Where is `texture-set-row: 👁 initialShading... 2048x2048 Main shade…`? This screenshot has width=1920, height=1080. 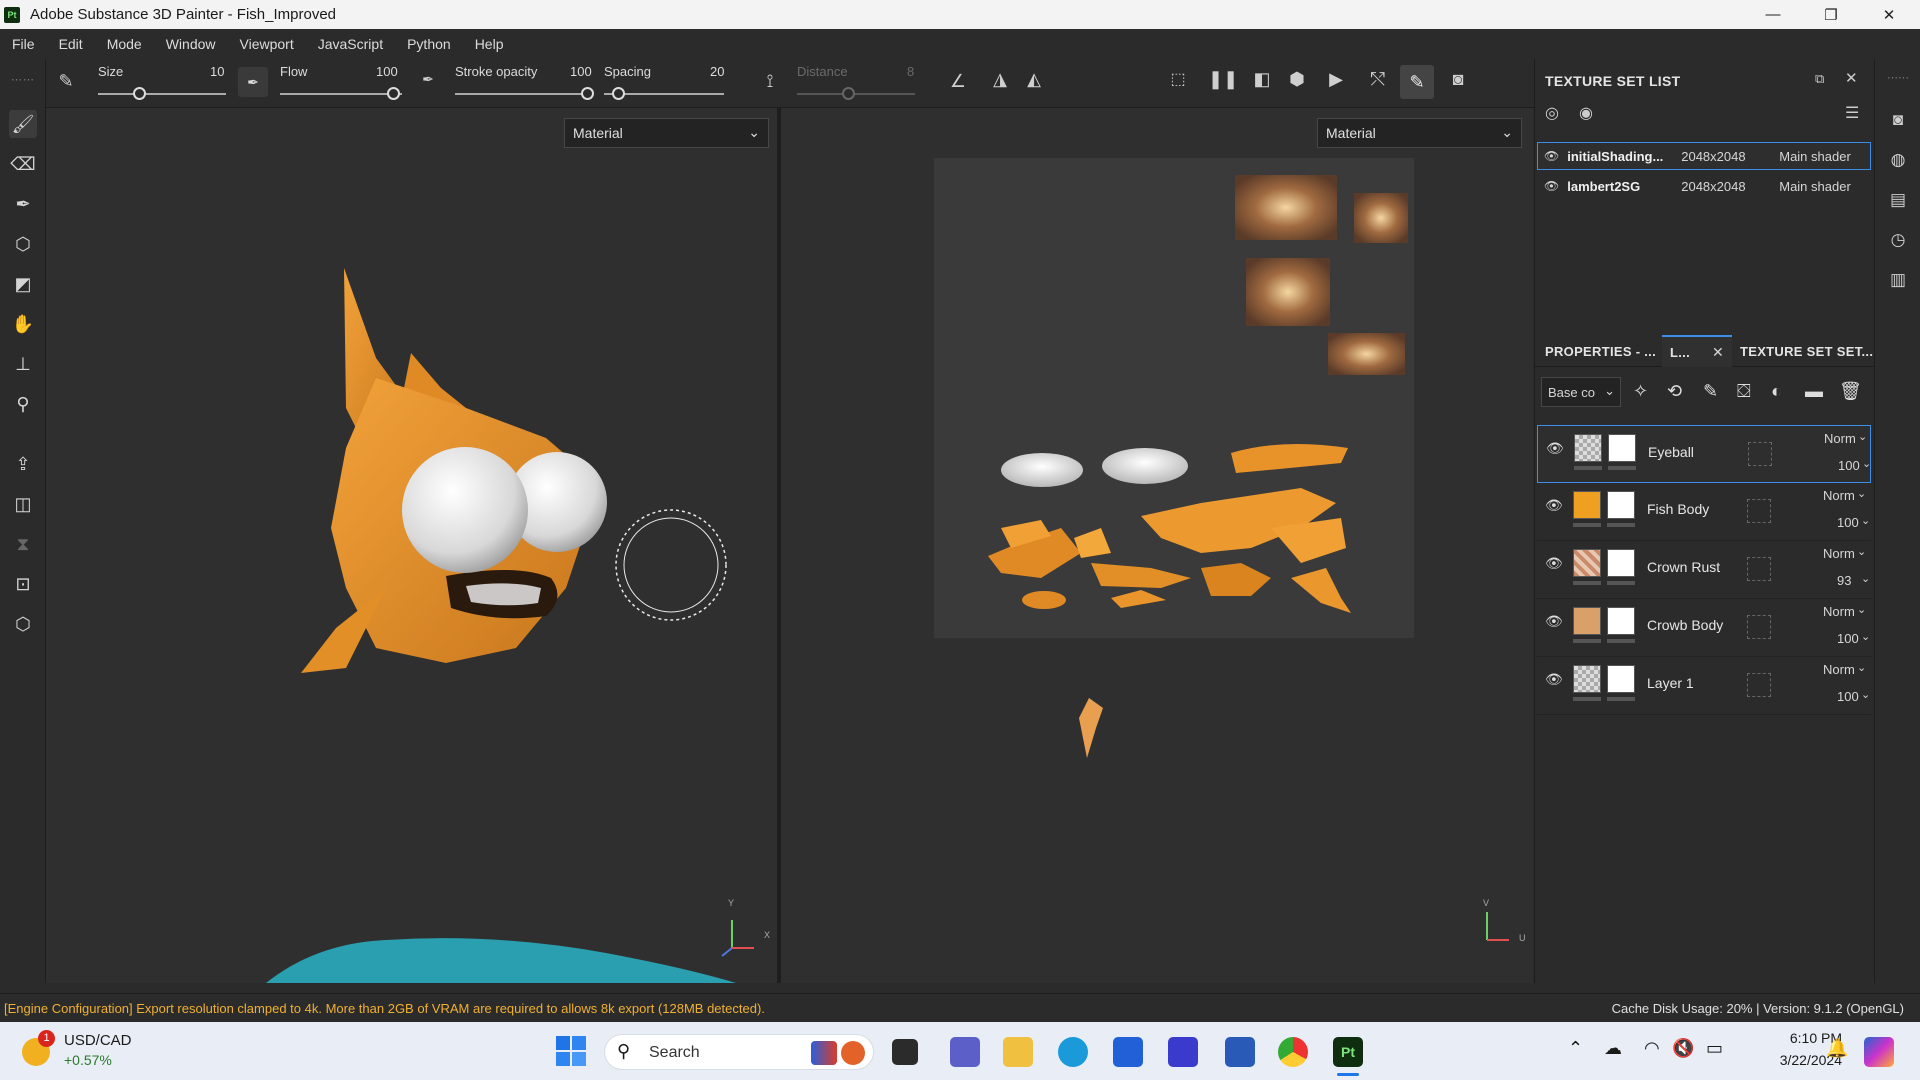 texture-set-row: 👁 initialShading... 2048x2048 Main shade… is located at coordinates (1704, 156).